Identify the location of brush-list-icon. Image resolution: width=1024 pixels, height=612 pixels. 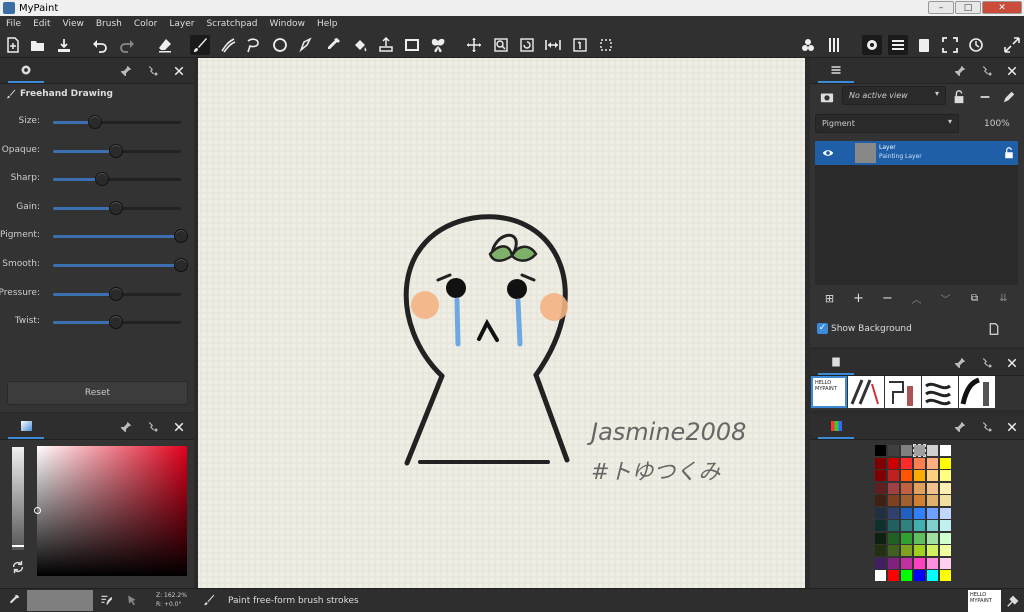
(834, 45).